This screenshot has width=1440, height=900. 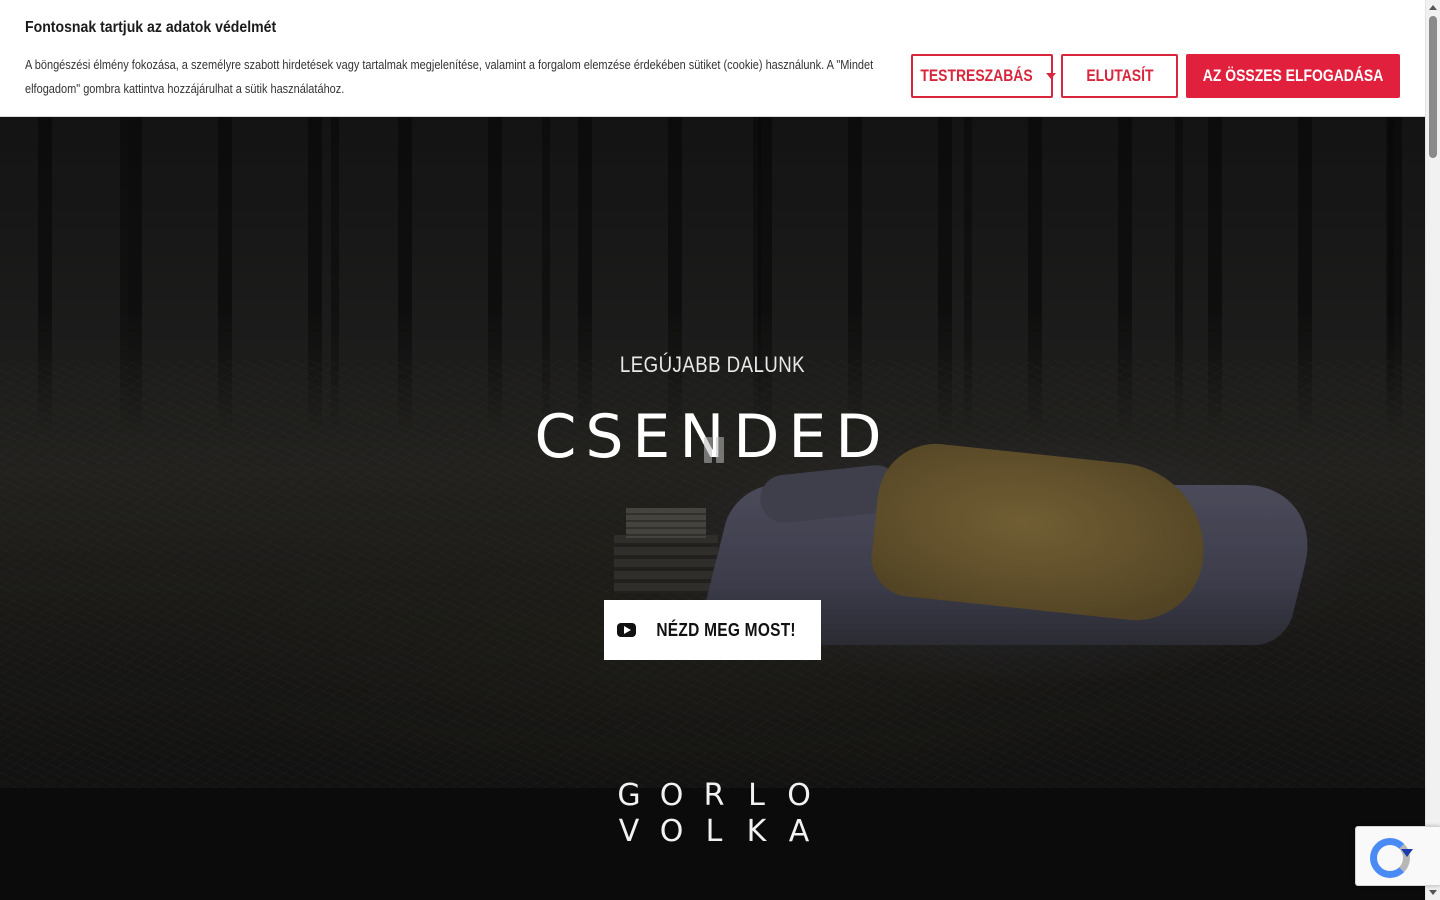 What do you see at coordinates (712, 364) in the screenshot?
I see `hero-kicker: LEGÚJABB DALUNK` at bounding box center [712, 364].